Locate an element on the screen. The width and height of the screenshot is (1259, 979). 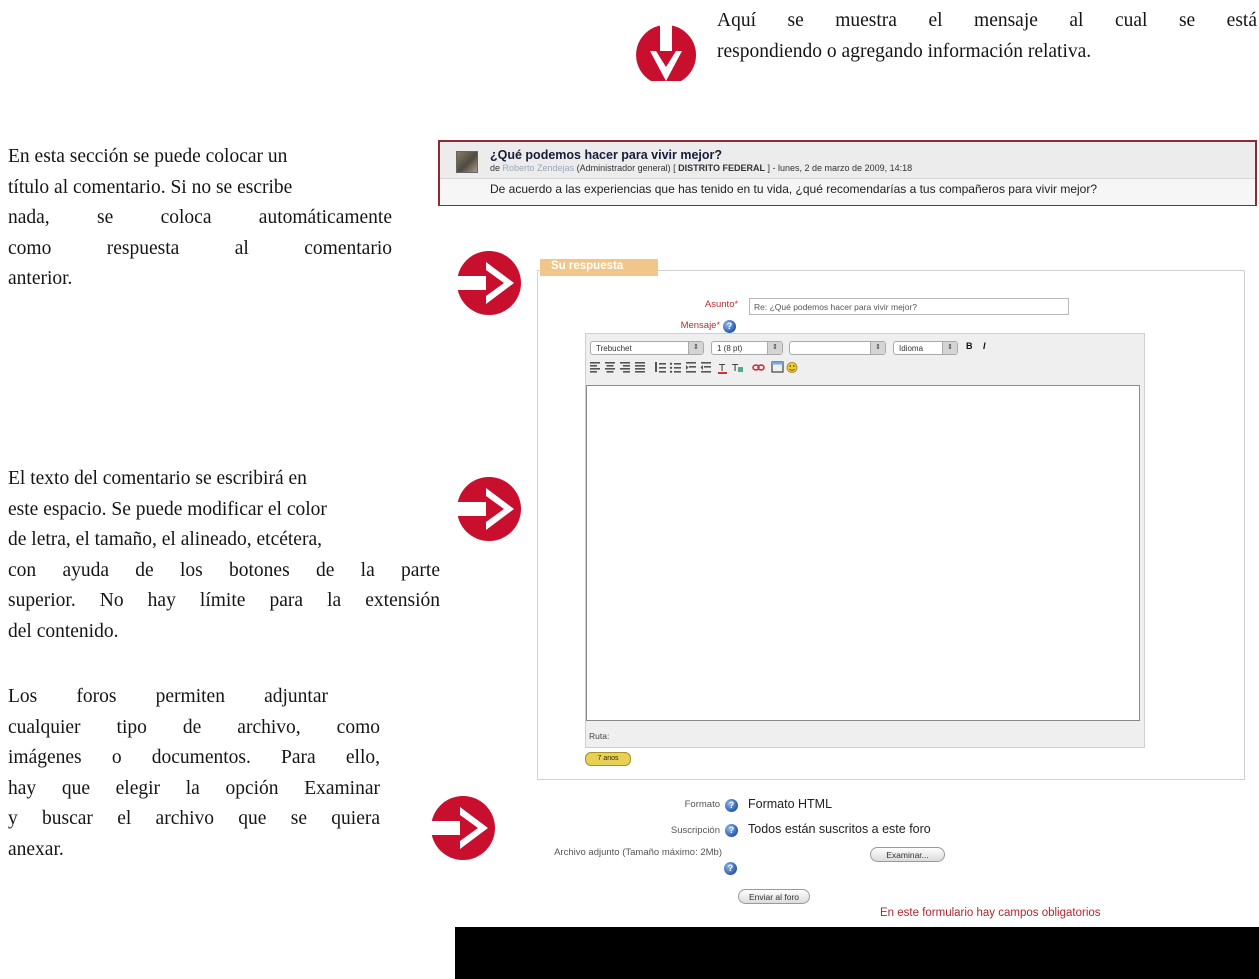
post-location: DISTRITO FEDERAL is located at coordinates (721, 168).